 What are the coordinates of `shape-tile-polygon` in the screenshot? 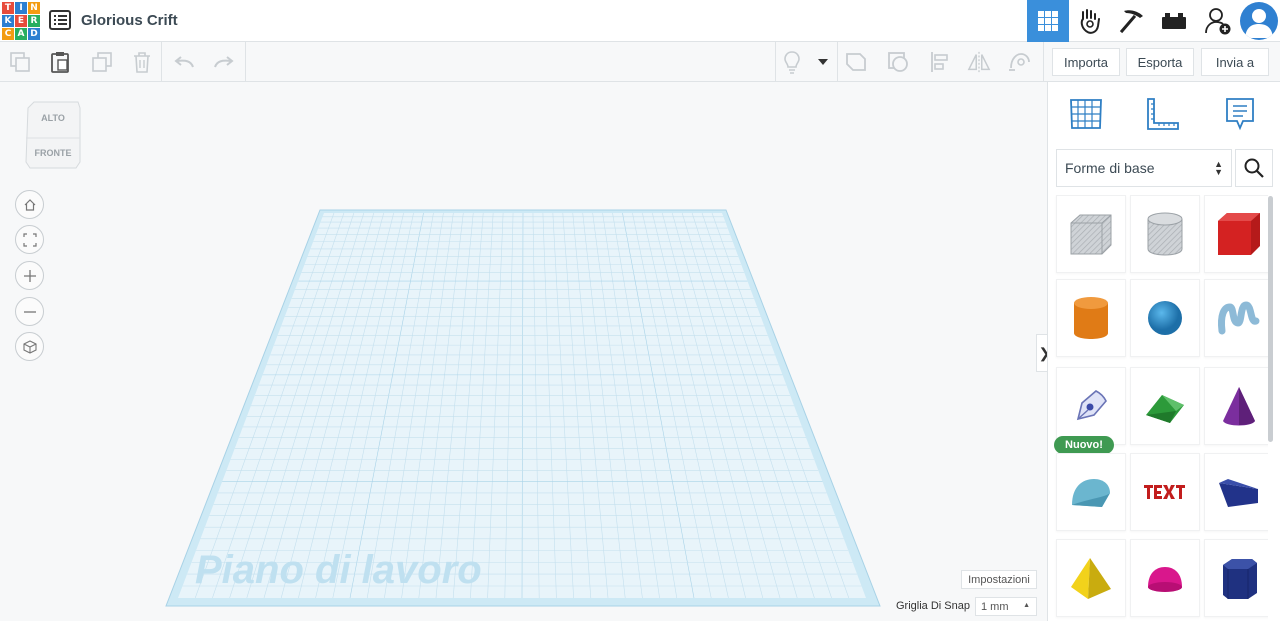 It's located at (1236, 578).